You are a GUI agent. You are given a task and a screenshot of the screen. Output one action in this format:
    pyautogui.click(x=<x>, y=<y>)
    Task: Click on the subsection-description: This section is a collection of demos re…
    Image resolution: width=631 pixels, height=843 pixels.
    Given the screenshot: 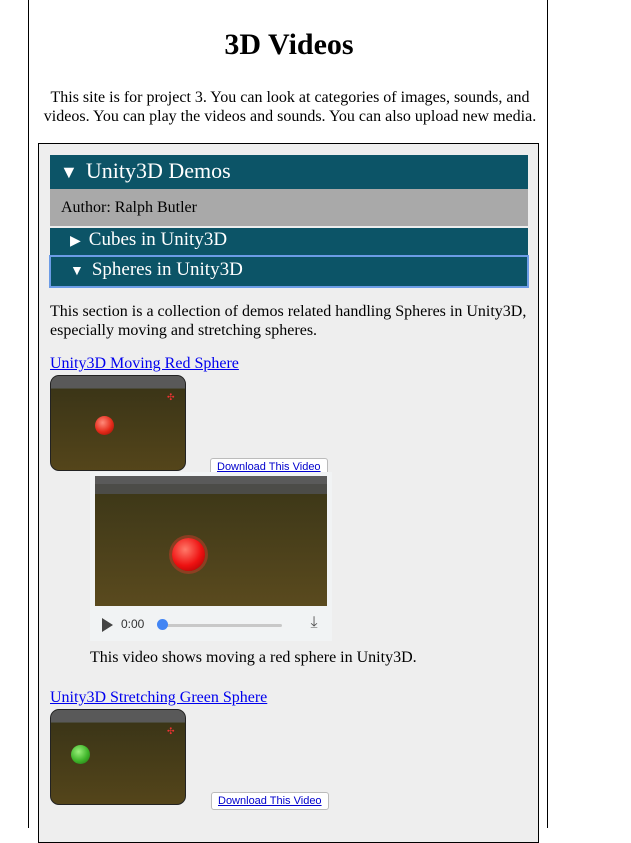 What is the action you would take?
    pyautogui.click(x=288, y=321)
    